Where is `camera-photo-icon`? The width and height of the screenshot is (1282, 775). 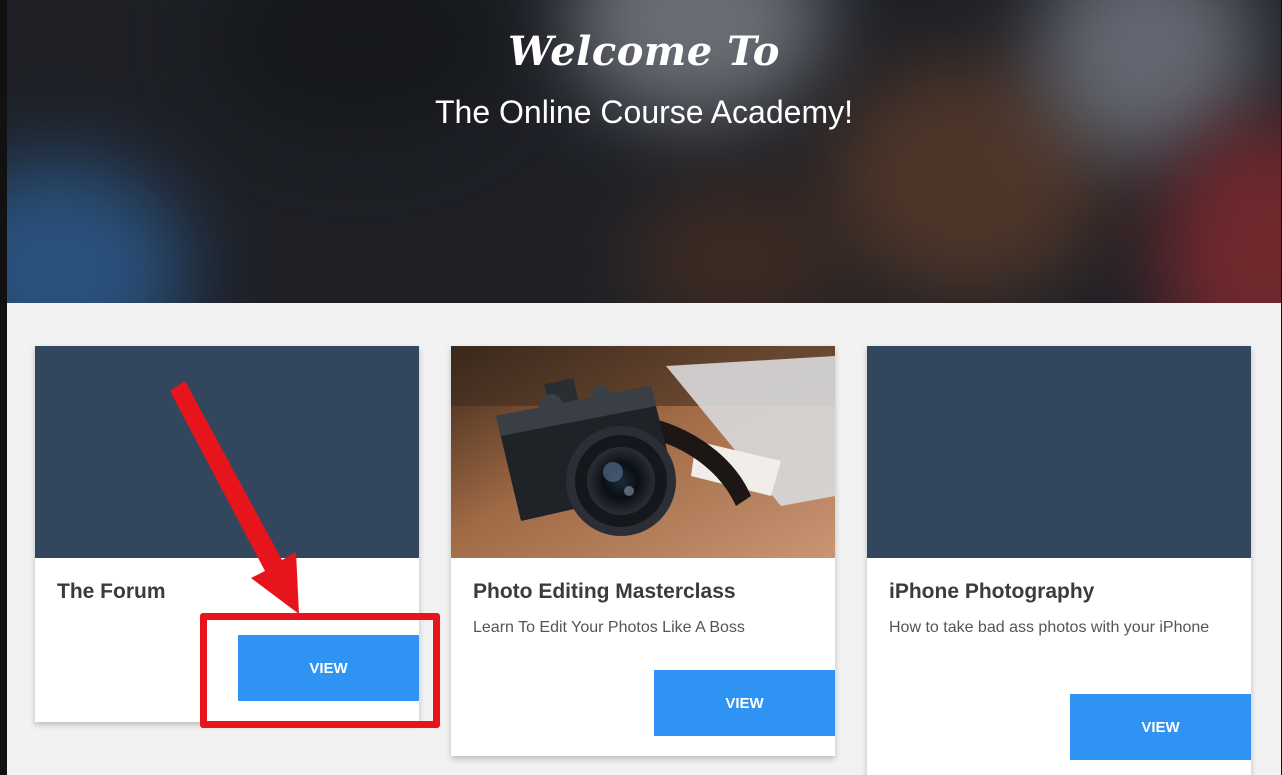
camera-photo-icon is located at coordinates (643, 452).